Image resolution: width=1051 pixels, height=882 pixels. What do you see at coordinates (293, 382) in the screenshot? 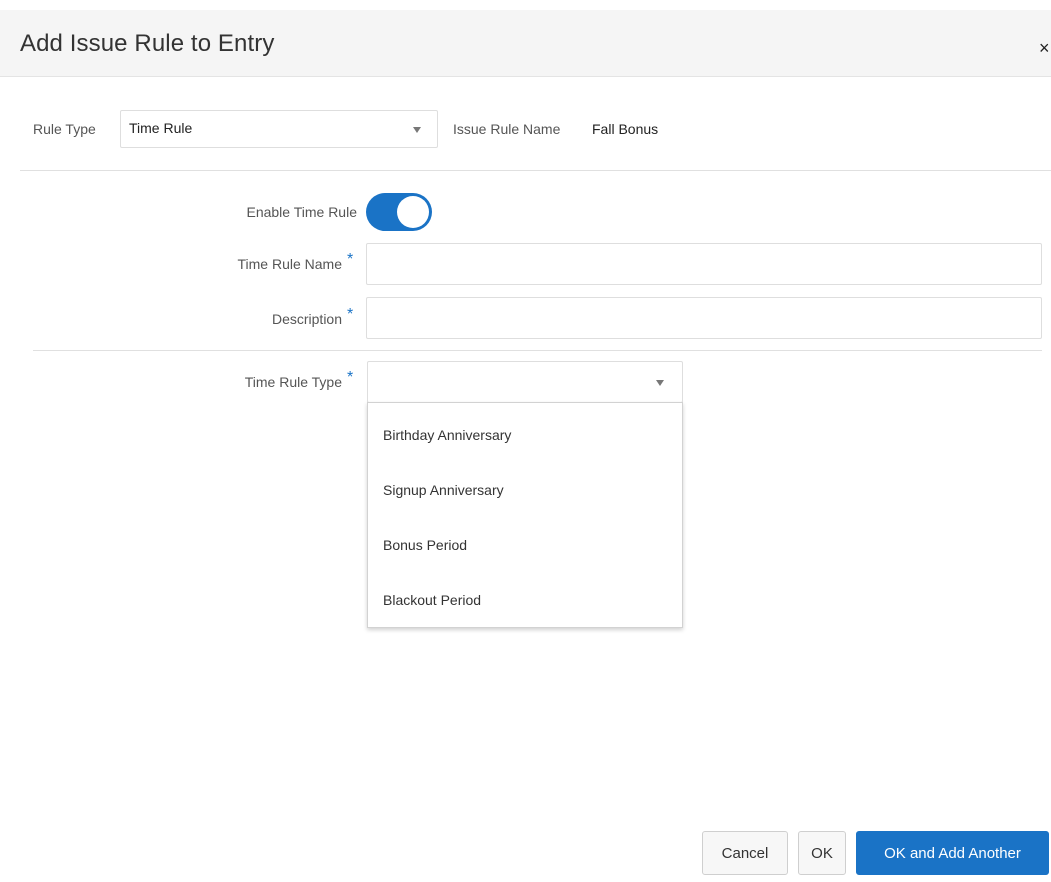
I see `time-rule-type-label: Time Rule Type` at bounding box center [293, 382].